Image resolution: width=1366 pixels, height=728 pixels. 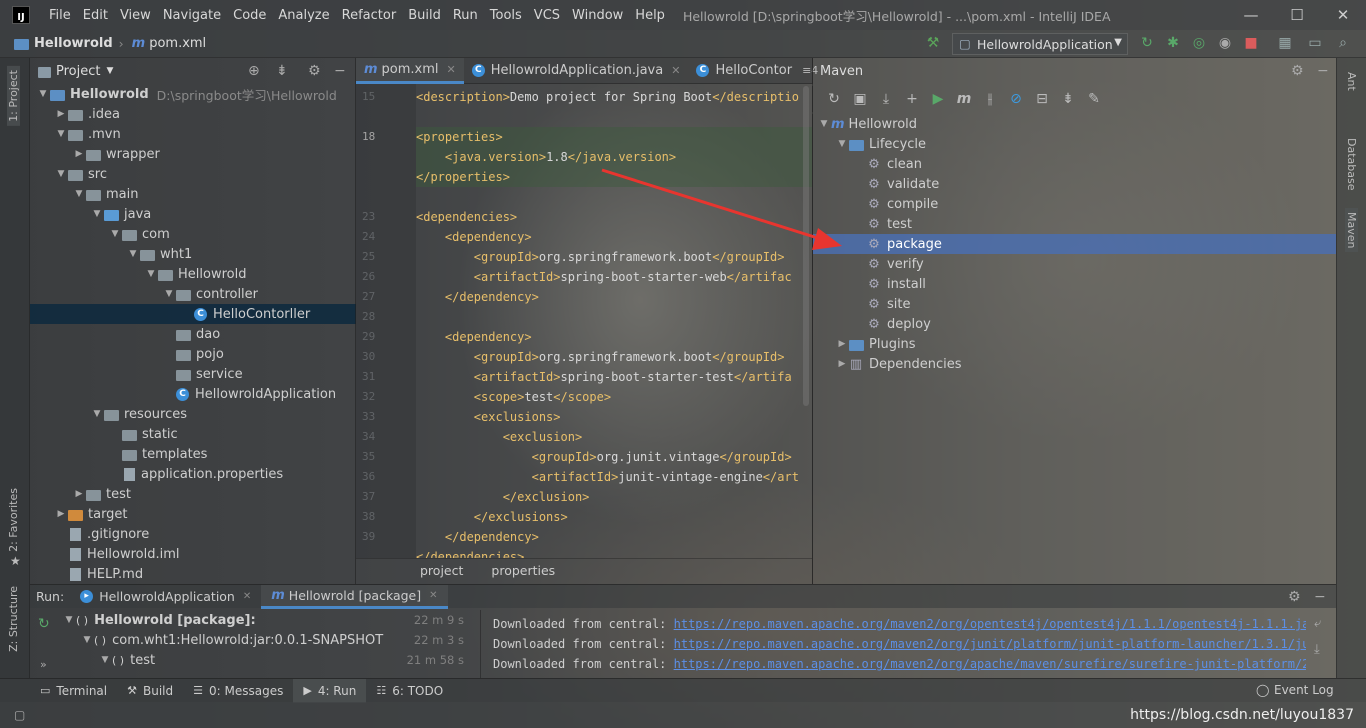 What do you see at coordinates (410, 70) in the screenshot?
I see `tab-pom-xml: m pom.xml ✕` at bounding box center [410, 70].